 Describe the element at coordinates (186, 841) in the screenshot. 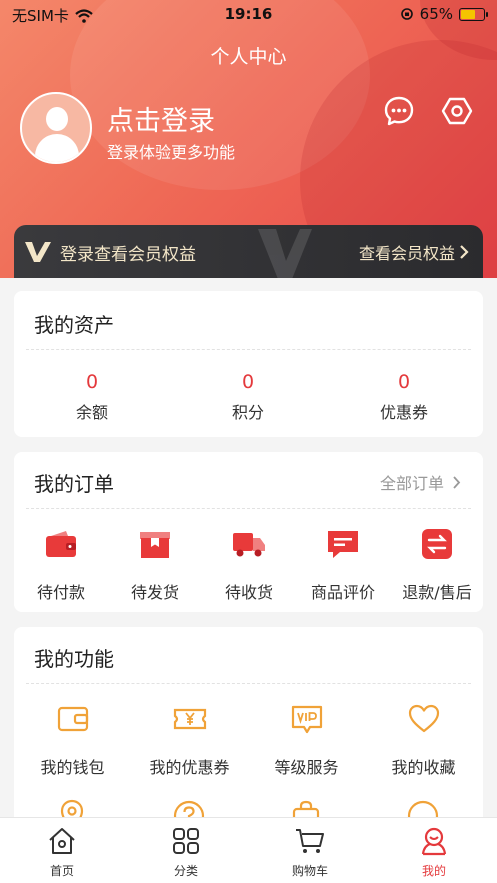

I see `grid-icon` at that location.